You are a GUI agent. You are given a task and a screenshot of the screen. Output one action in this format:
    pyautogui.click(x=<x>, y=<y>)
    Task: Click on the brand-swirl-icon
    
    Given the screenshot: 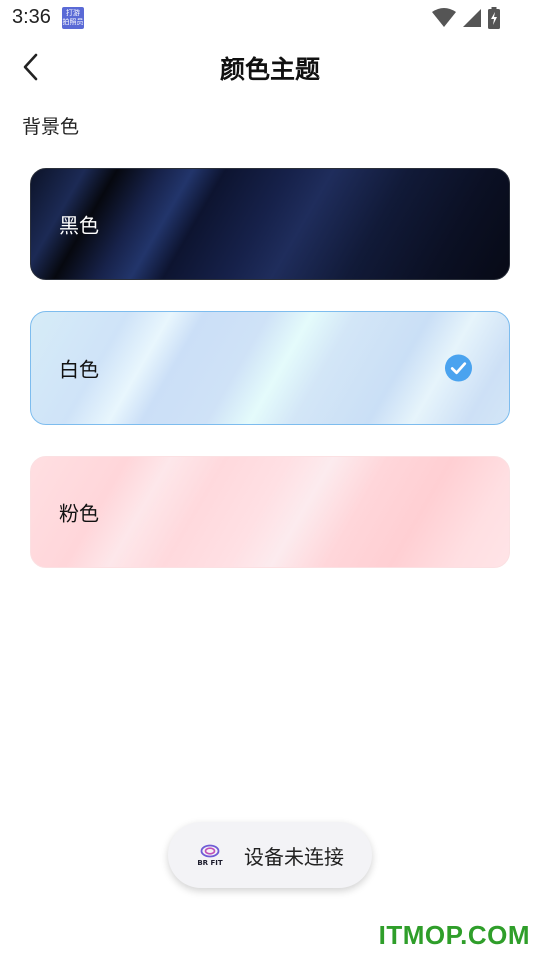 What is the action you would take?
    pyautogui.click(x=210, y=850)
    